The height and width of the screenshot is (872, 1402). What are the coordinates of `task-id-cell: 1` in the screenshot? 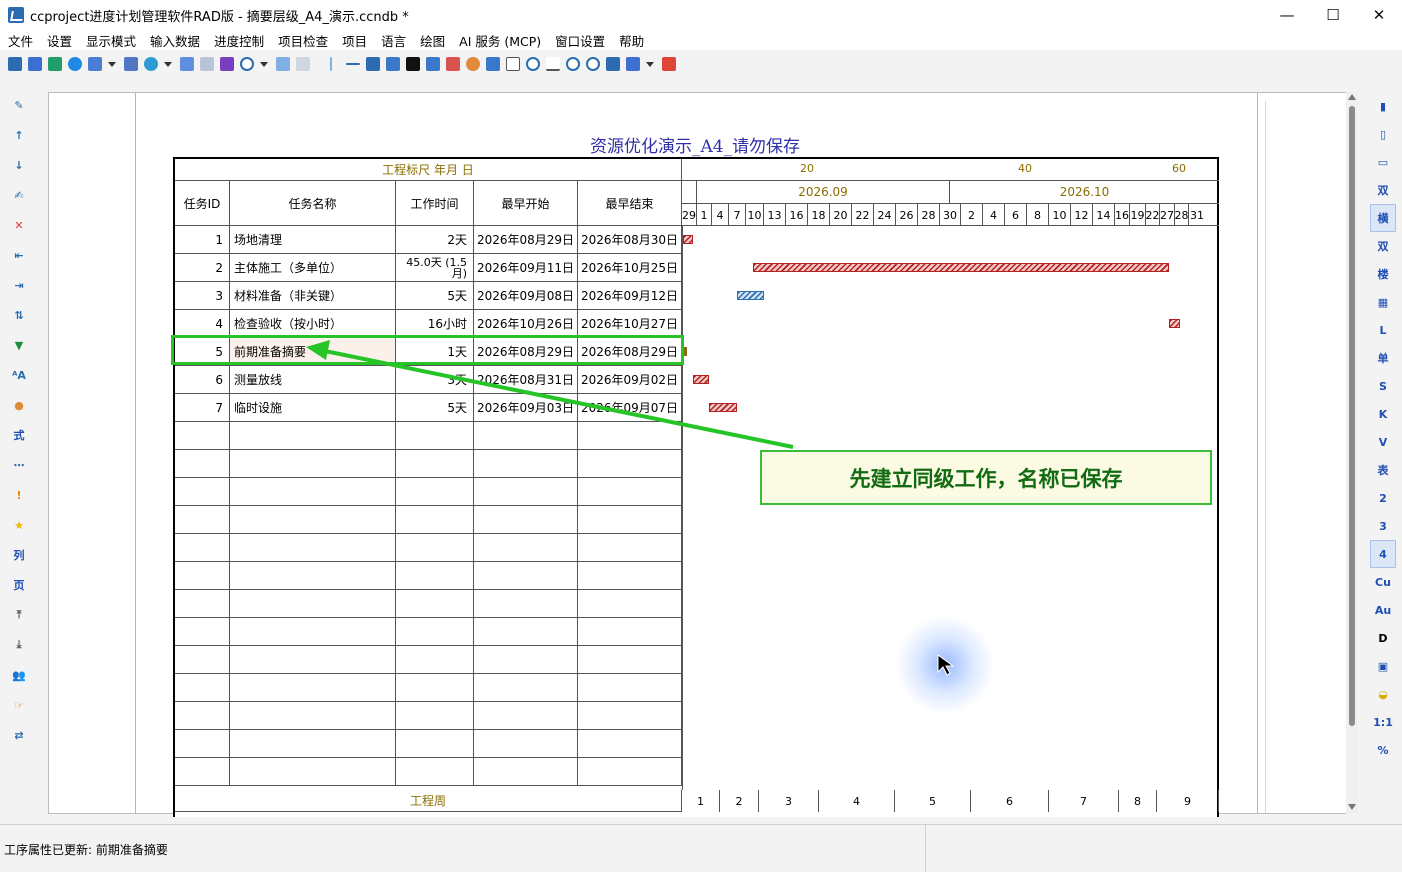 It's located at (202, 240).